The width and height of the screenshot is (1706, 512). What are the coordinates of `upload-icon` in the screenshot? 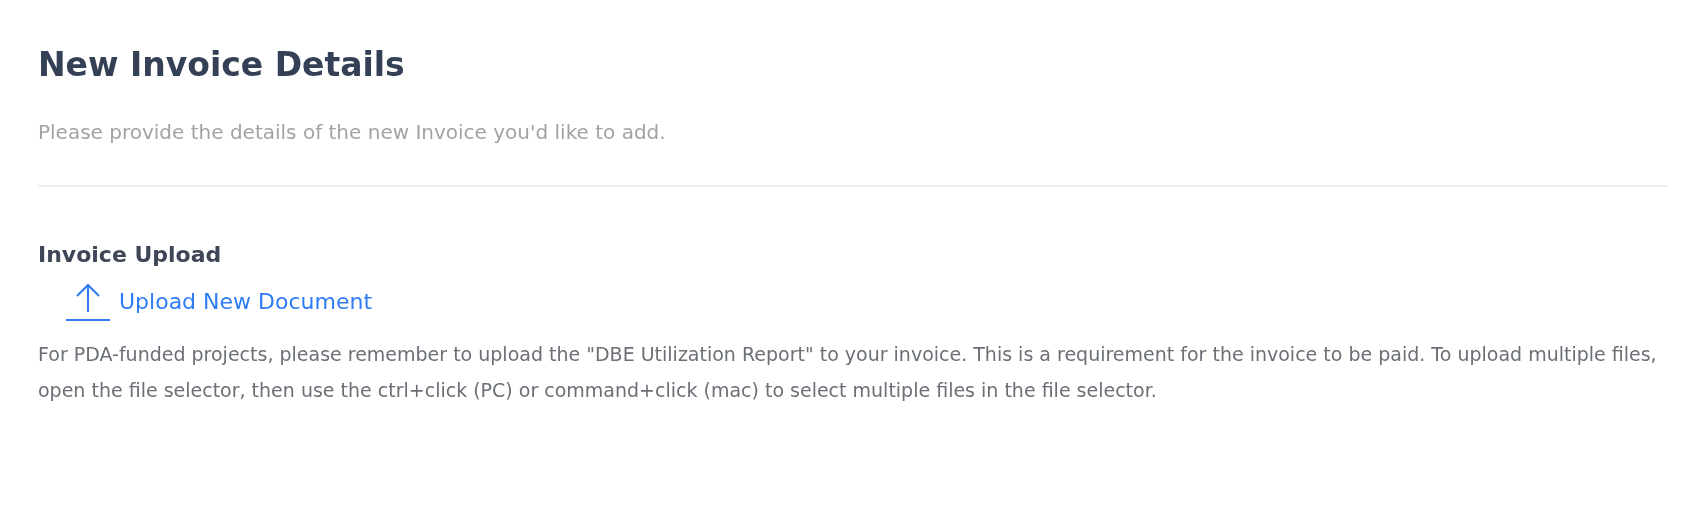 It's located at (88, 302).